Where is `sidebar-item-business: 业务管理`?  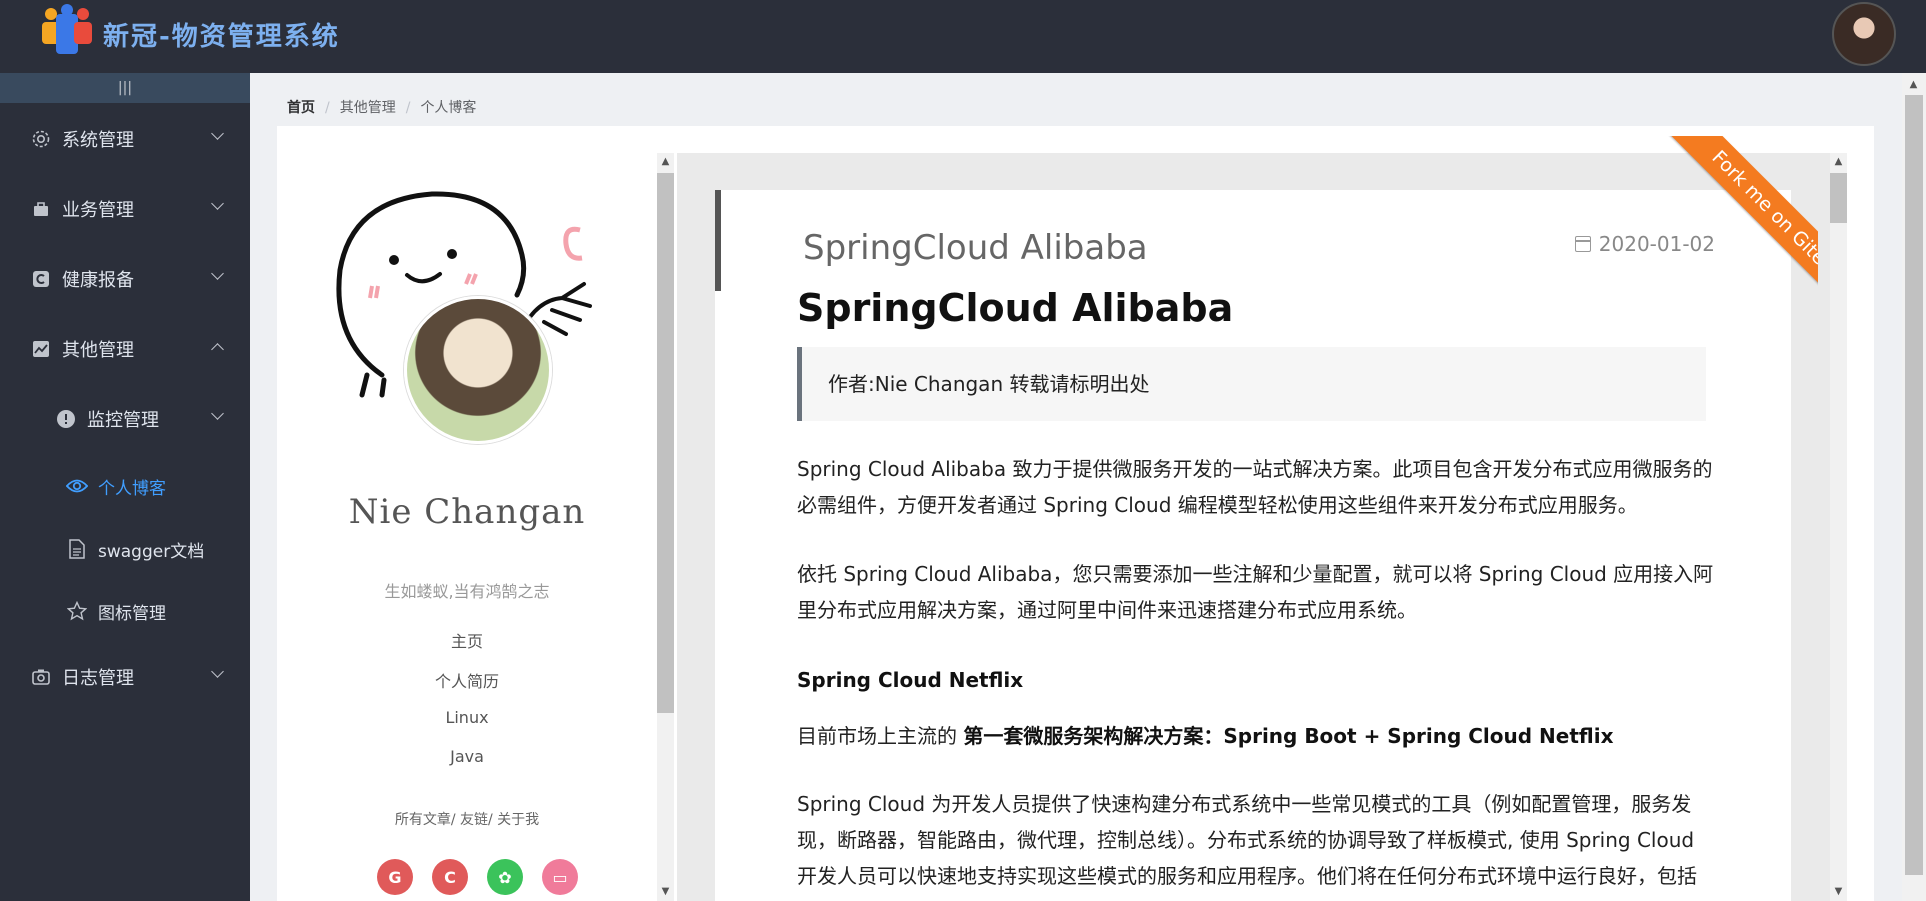 sidebar-item-business: 业务管理 is located at coordinates (125, 209).